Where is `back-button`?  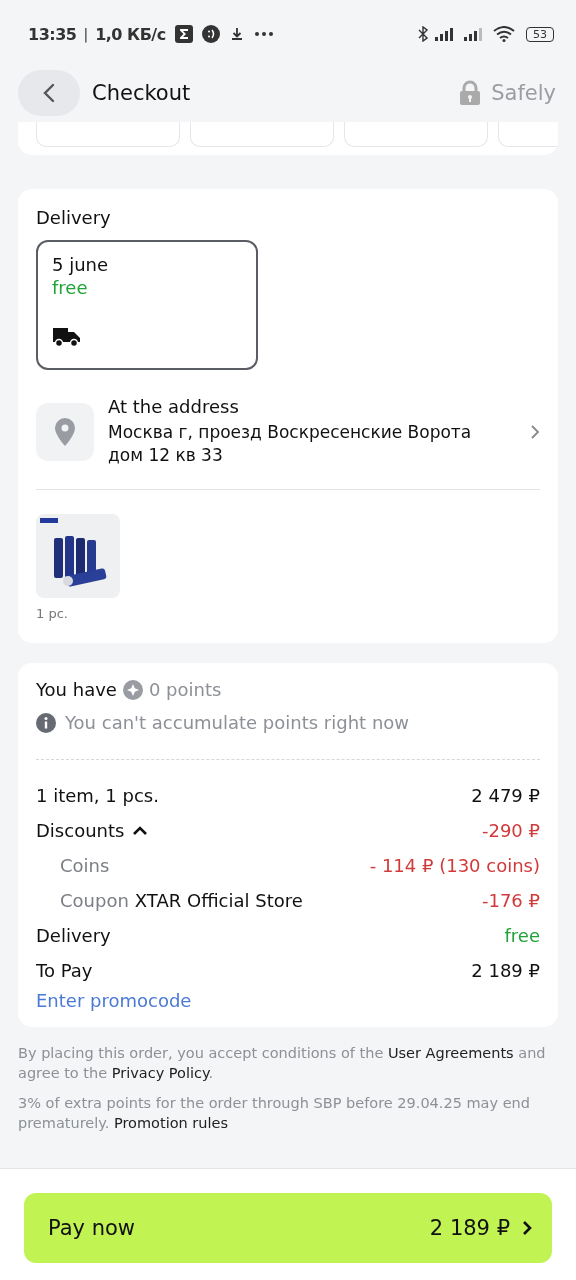 back-button is located at coordinates (49, 93).